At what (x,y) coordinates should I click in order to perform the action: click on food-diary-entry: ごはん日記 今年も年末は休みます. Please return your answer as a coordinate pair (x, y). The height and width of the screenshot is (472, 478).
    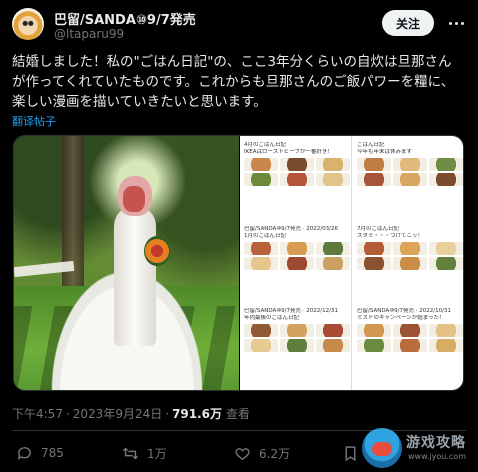
    Looking at the image, I should click on (410, 164).